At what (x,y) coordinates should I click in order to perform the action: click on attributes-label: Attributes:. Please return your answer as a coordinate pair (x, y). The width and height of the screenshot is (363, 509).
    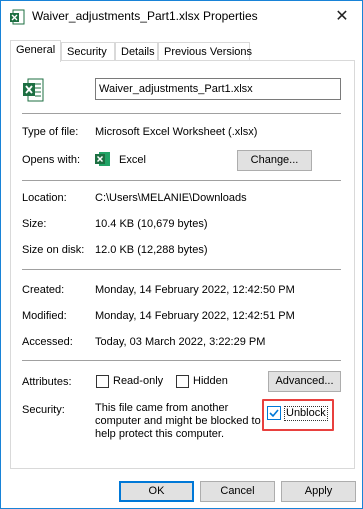
    Looking at the image, I should click on (47, 382).